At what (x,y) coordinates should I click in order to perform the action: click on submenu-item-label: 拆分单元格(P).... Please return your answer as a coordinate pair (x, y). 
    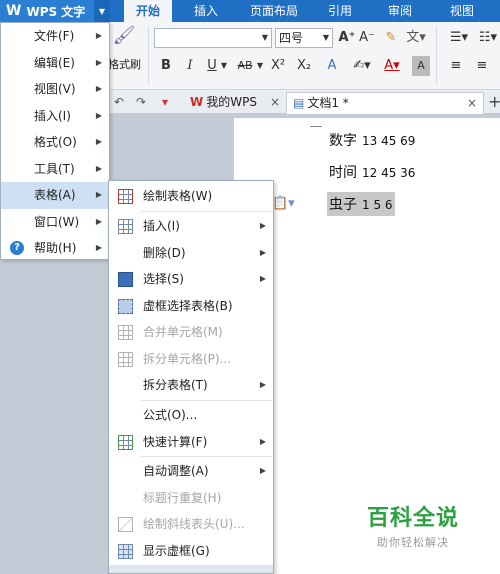
    Looking at the image, I should click on (187, 358).